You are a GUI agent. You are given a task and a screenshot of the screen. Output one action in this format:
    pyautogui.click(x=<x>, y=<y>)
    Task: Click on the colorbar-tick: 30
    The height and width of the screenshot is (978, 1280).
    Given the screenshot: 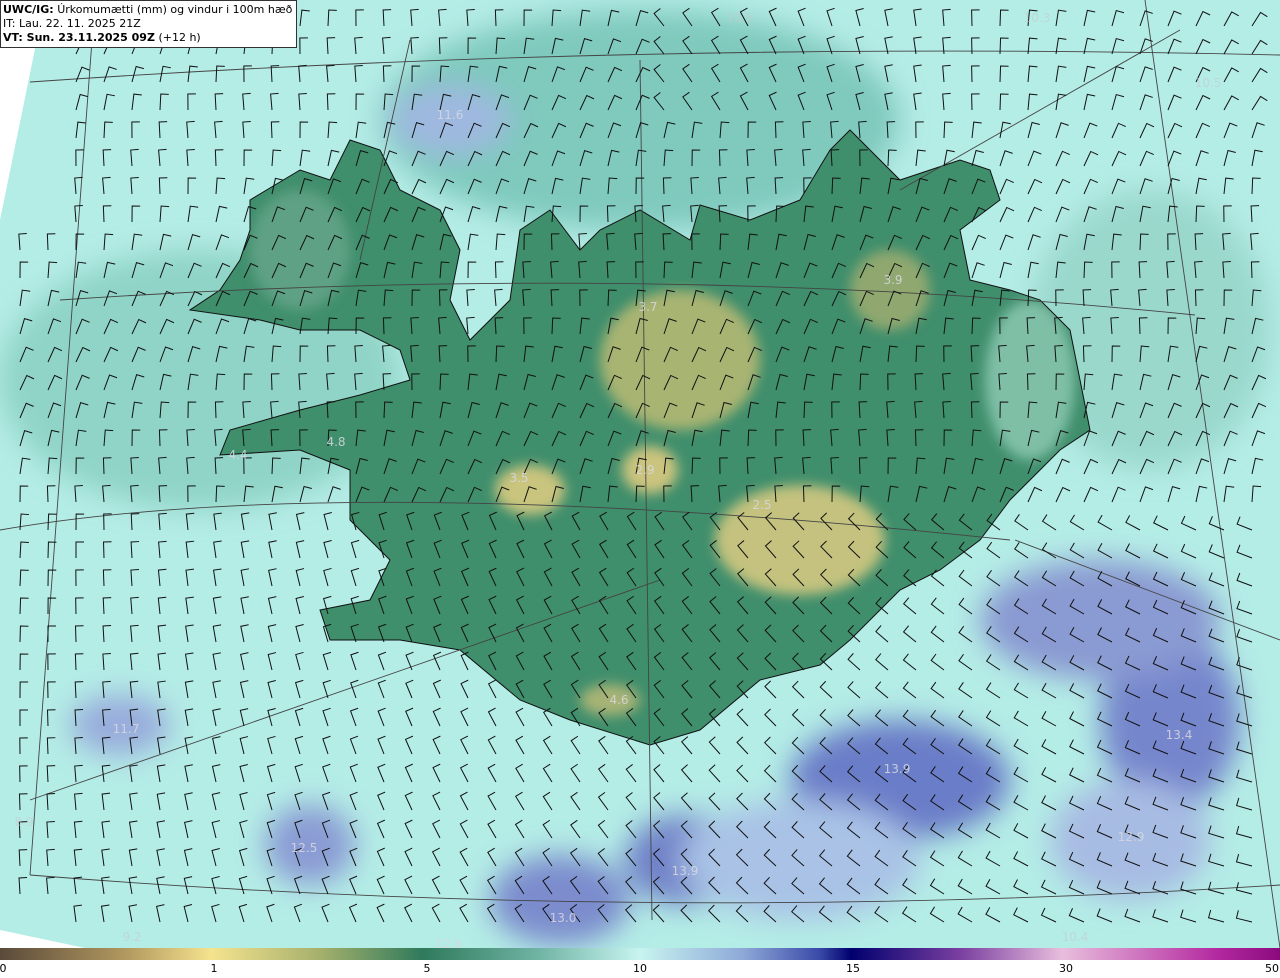 What is the action you would take?
    pyautogui.click(x=1066, y=968)
    